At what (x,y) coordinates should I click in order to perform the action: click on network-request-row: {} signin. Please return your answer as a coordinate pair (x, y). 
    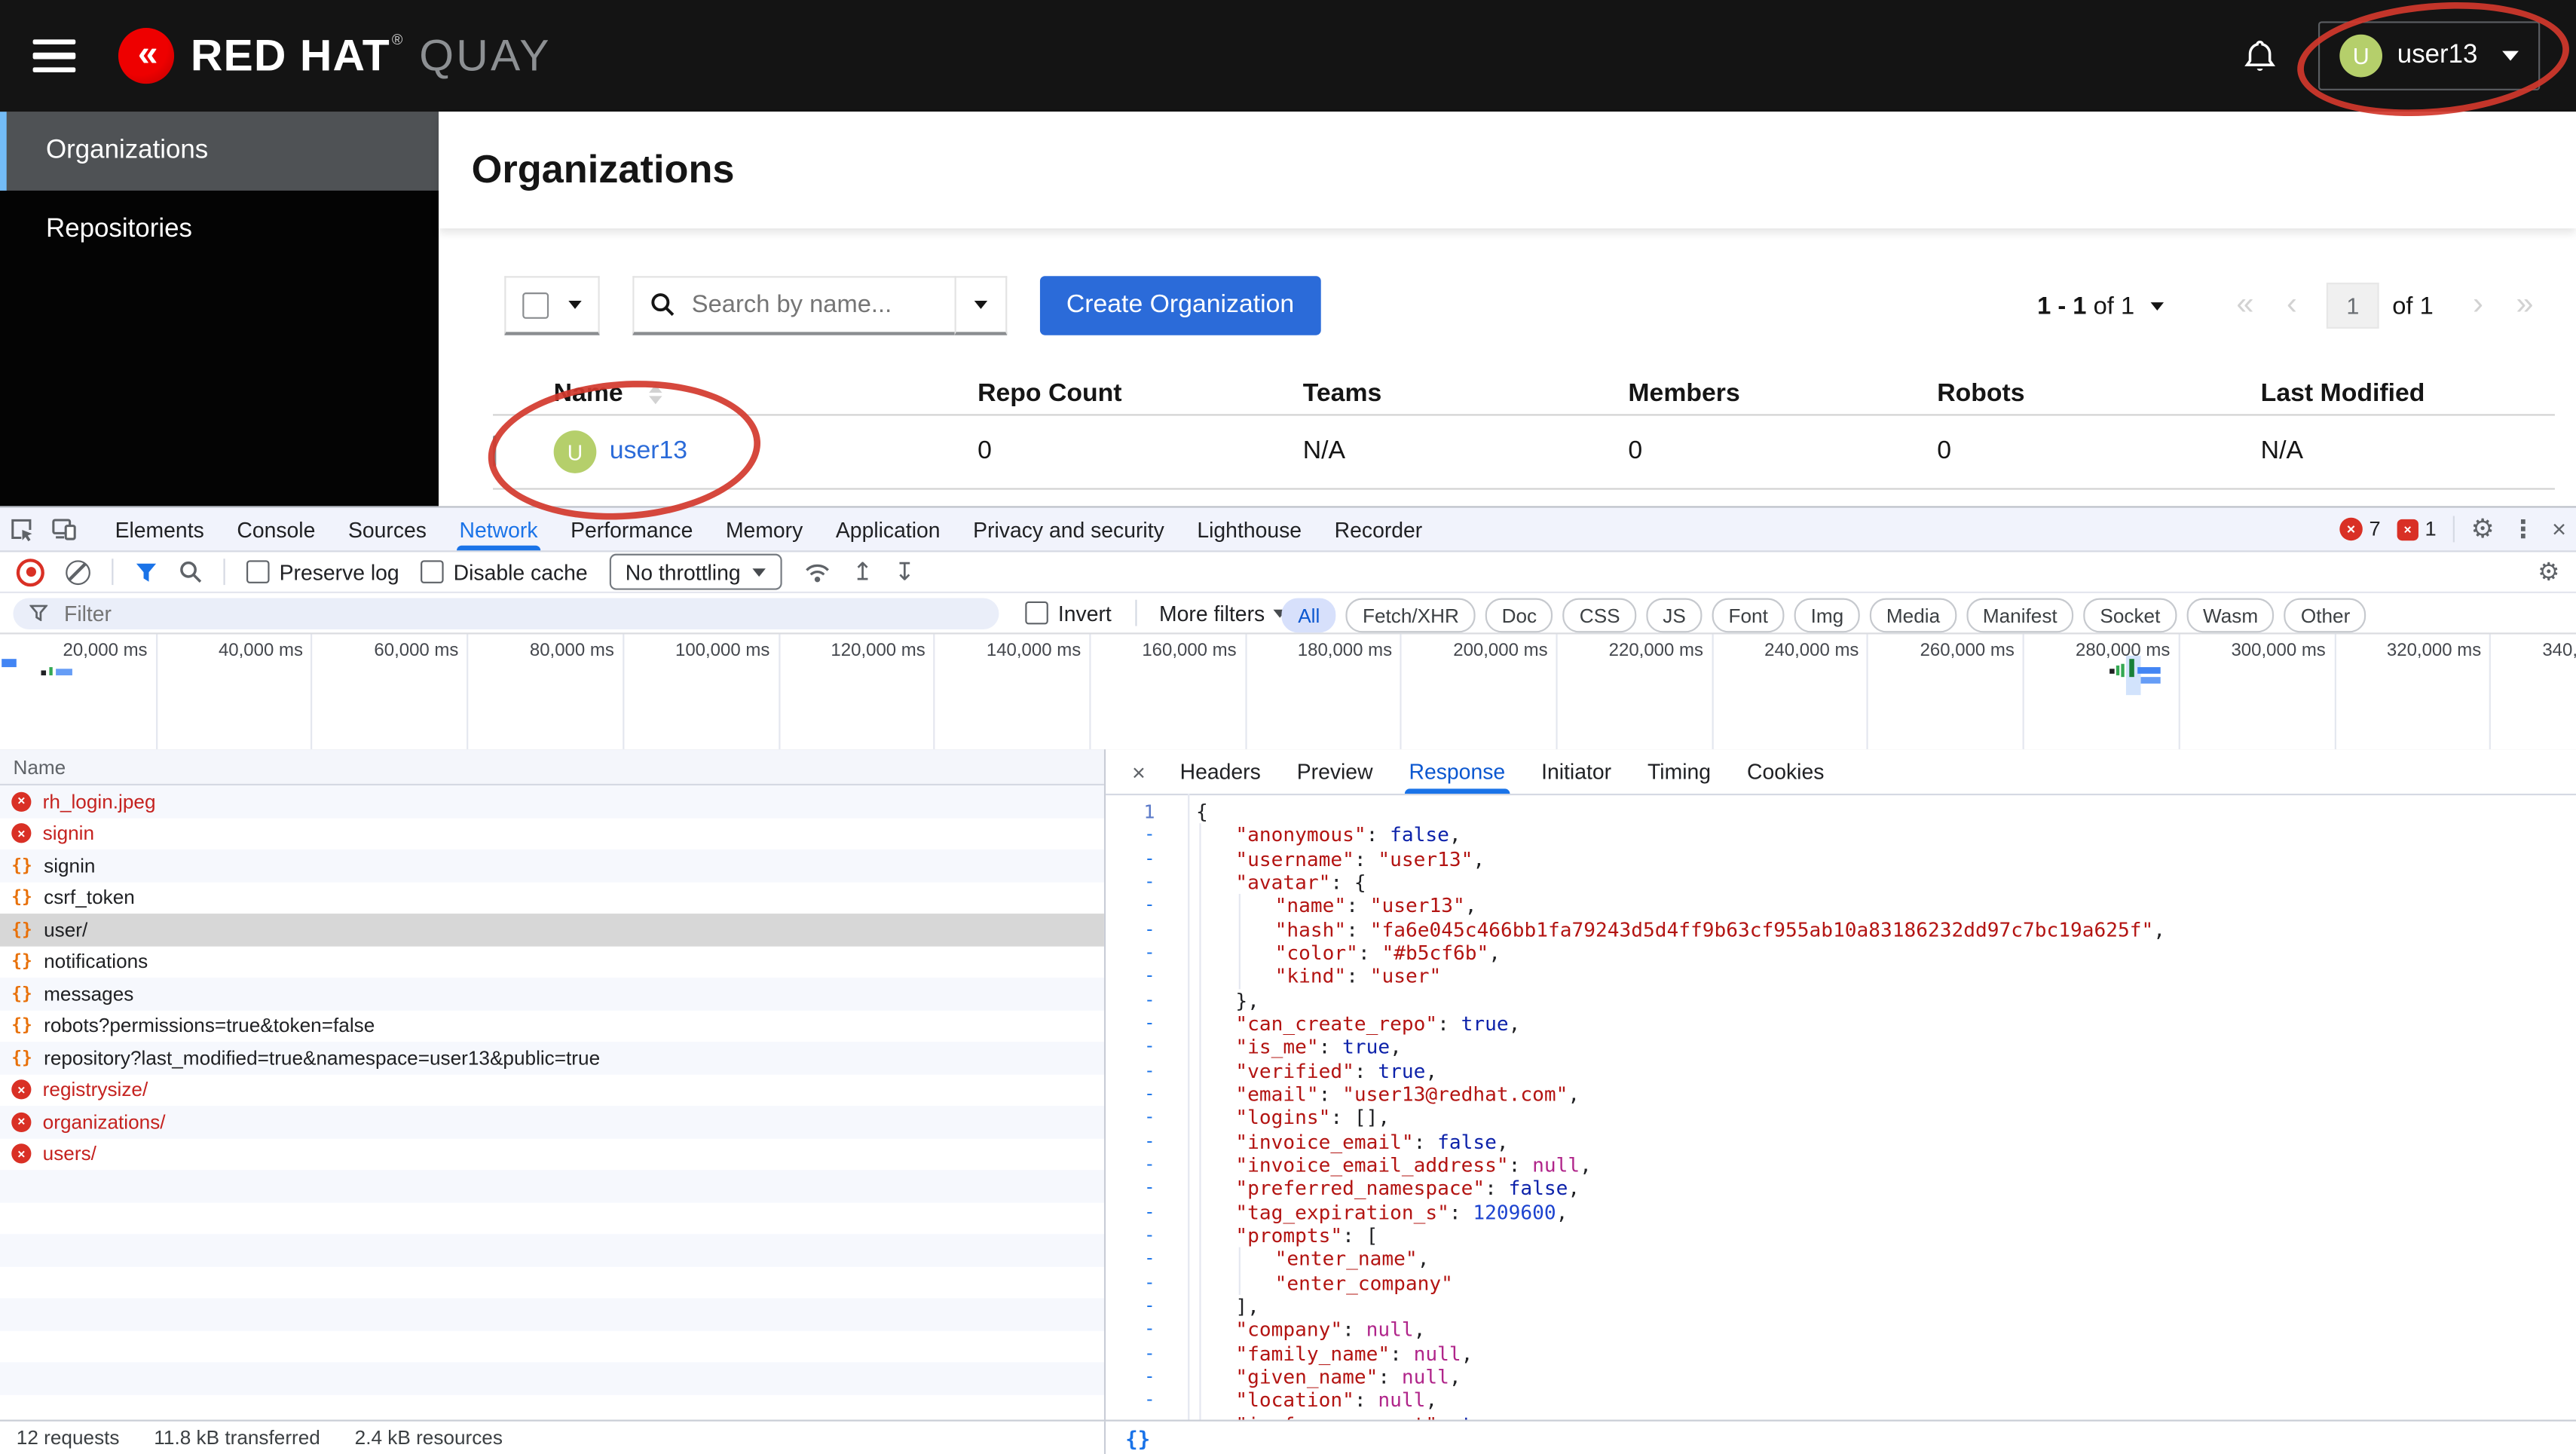
    Looking at the image, I should click on (552, 865).